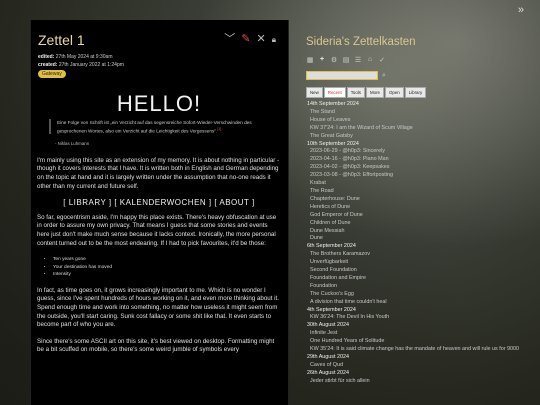 Image resolution: width=540 pixels, height=405 pixels. I want to click on recent-item-link: Caves of Qud, so click(423, 366).